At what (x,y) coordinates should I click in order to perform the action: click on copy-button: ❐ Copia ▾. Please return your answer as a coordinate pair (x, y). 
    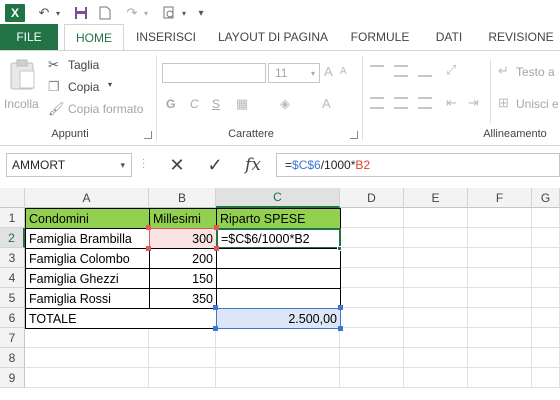
    Looking at the image, I should click on (84, 88).